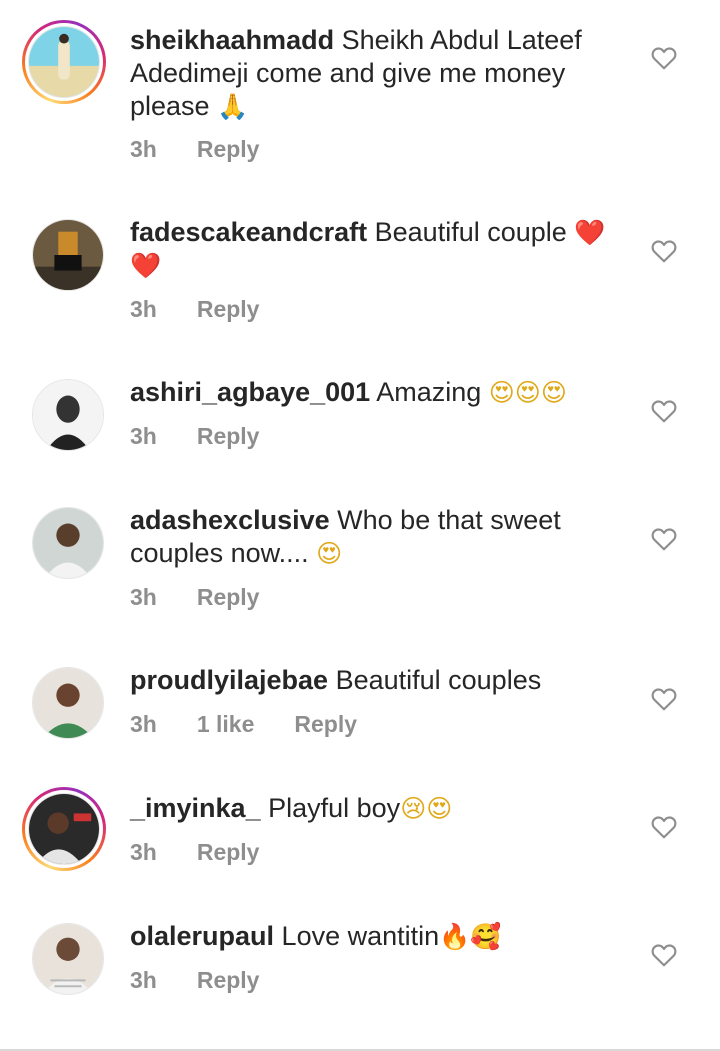 This screenshot has height=1051, width=720. Describe the element at coordinates (195, 808) in the screenshot. I see `comment-username: _imyinka_` at that location.